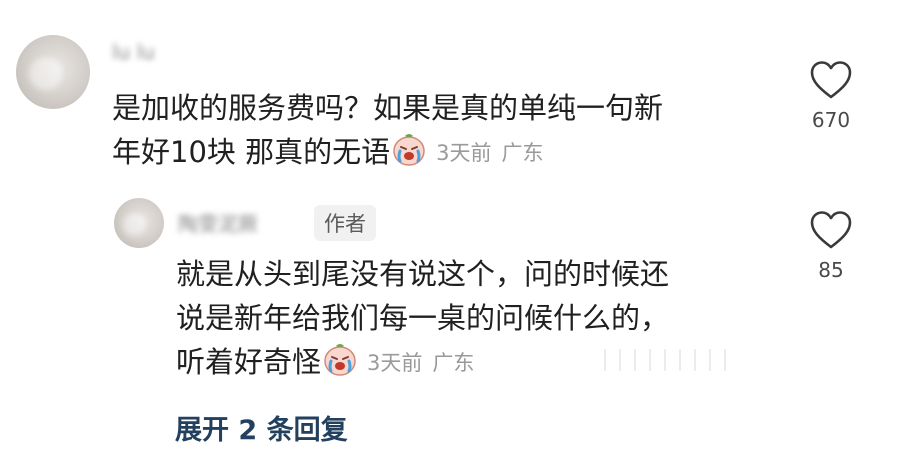 Image resolution: width=900 pixels, height=452 pixels. Describe the element at coordinates (249, 362) in the screenshot. I see `reply-line-3-text: 听着好奇怪` at that location.